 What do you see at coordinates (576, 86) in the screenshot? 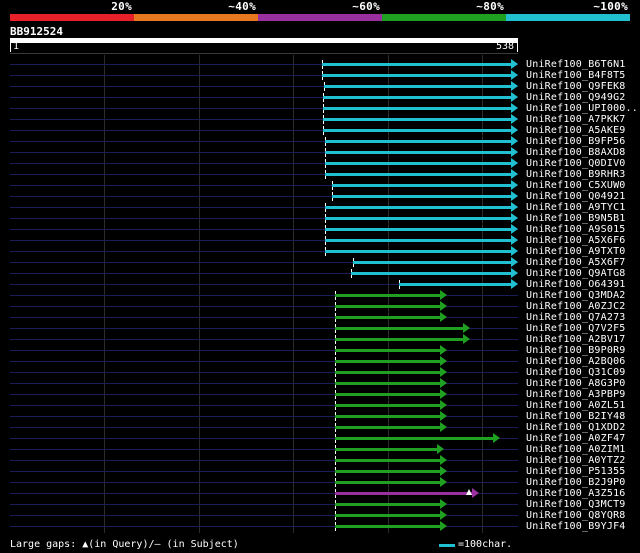
I see `hit-label-link: UniRef100_Q9FEK8` at bounding box center [576, 86].